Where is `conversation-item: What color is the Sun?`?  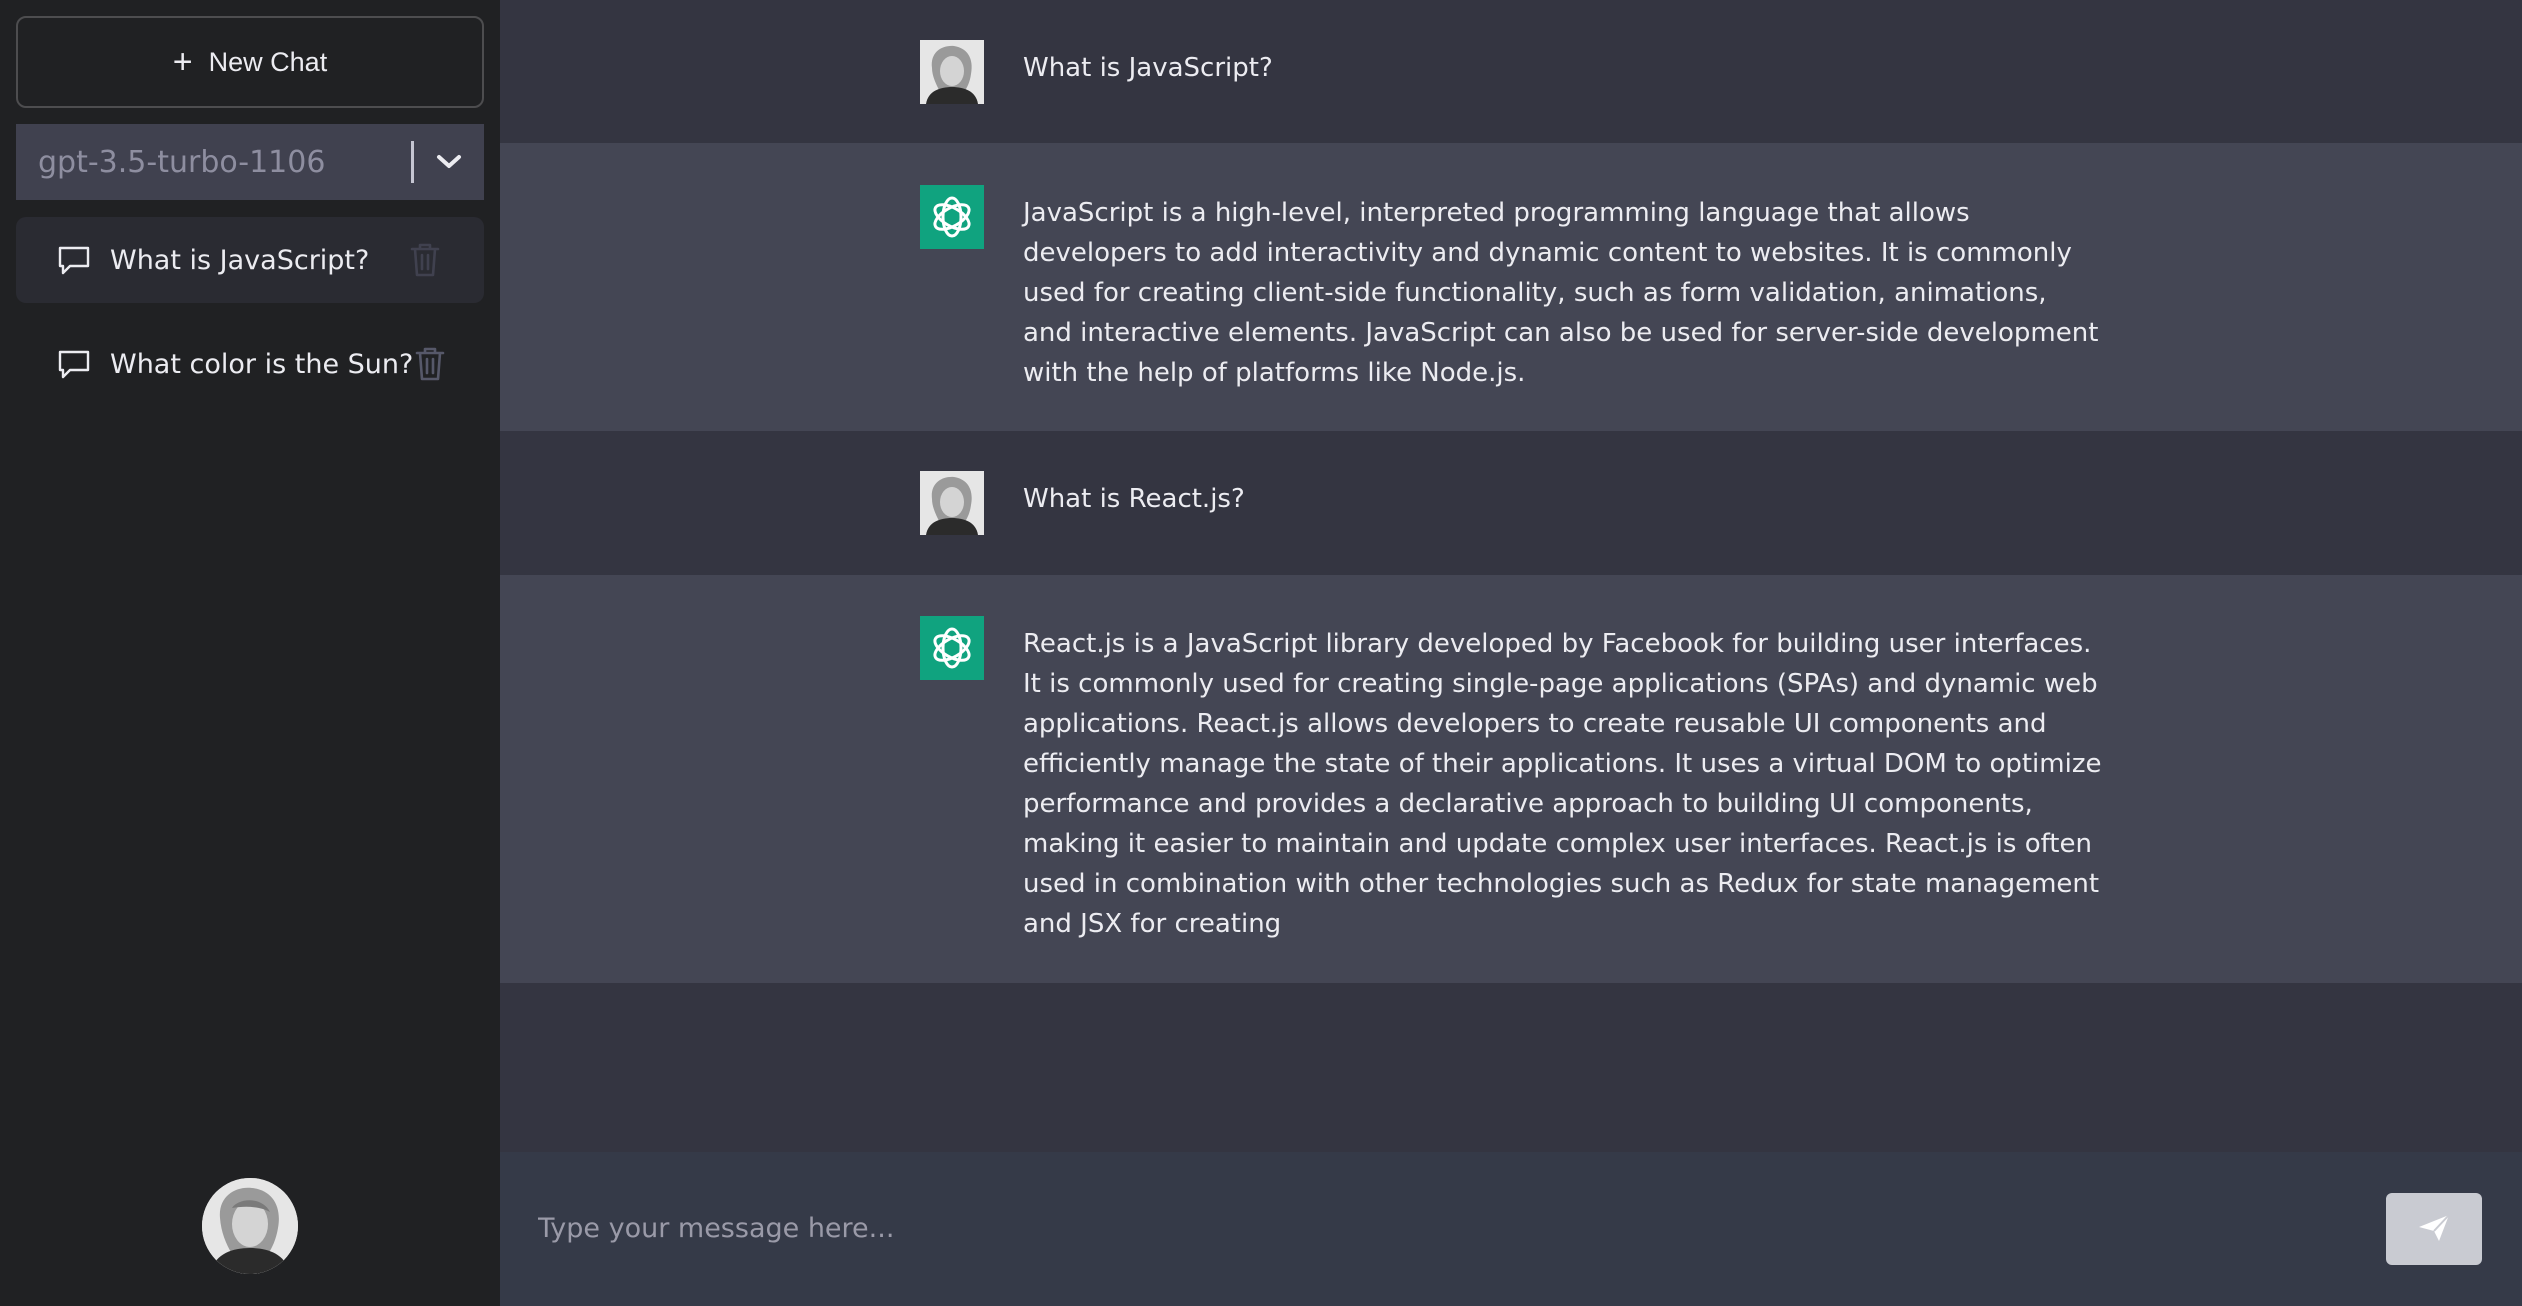 conversation-item: What color is the Sun? is located at coordinates (250, 364).